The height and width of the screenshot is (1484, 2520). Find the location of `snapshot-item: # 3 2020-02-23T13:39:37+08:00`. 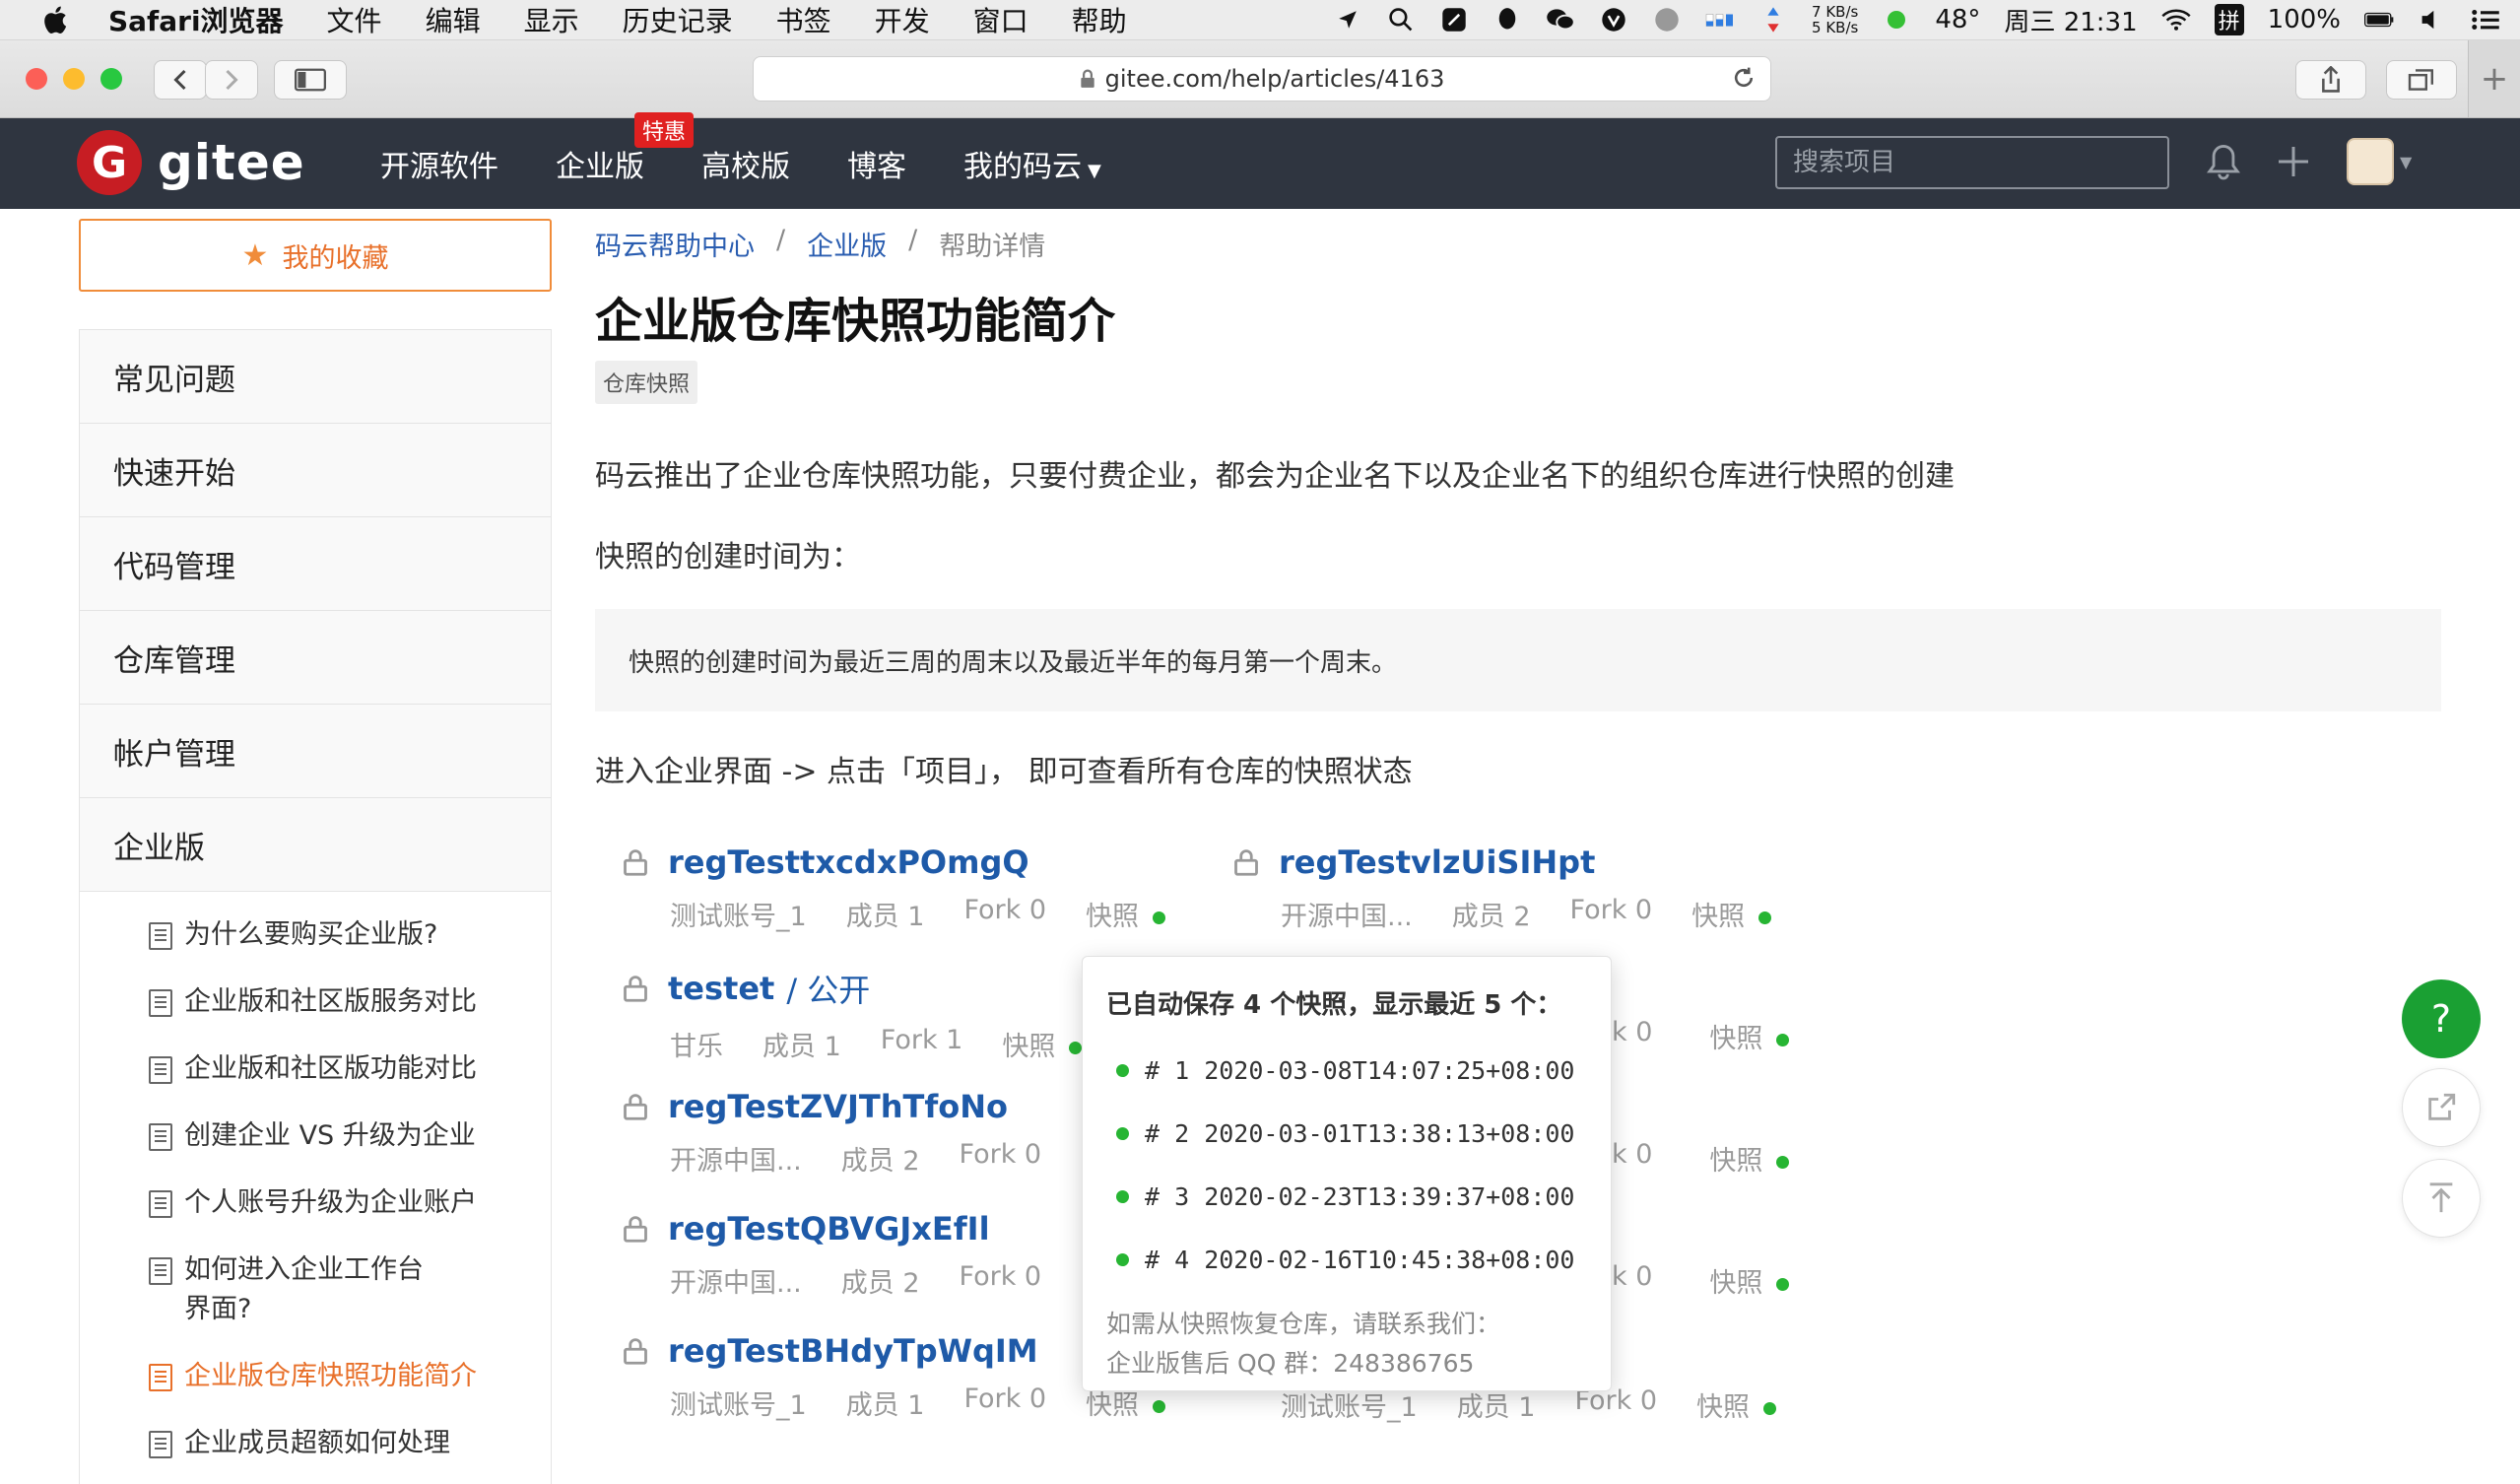

snapshot-item: # 3 2020-02-23T13:39:37+08:00 is located at coordinates (1346, 1196).